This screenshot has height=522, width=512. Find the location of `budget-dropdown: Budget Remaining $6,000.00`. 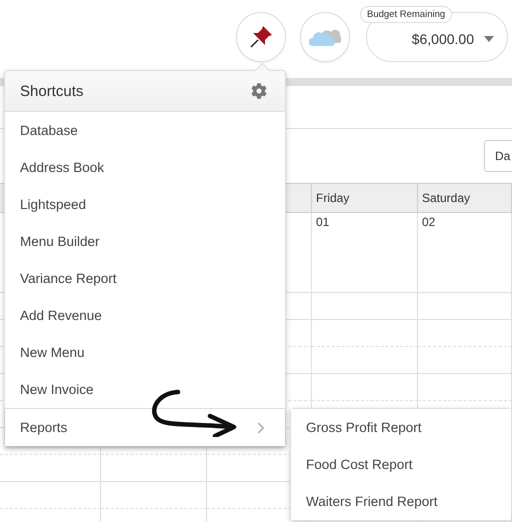

budget-dropdown: Budget Remaining $6,000.00 is located at coordinates (434, 34).